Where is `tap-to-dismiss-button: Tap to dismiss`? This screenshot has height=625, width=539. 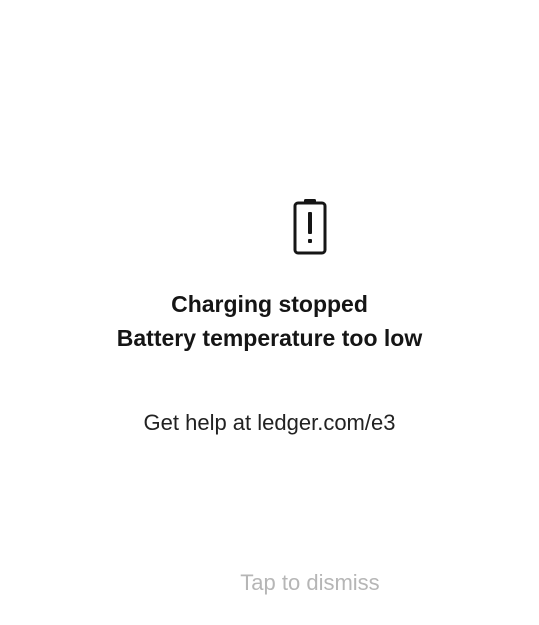
tap-to-dismiss-button: Tap to dismiss is located at coordinates (310, 583).